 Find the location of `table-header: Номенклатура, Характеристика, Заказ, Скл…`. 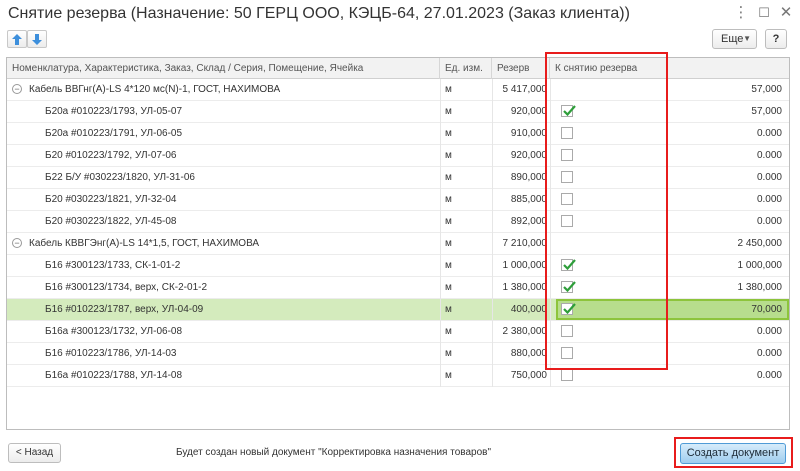

table-header: Номенклатура, Характеристика, Заказ, Скл… is located at coordinates (398, 68).